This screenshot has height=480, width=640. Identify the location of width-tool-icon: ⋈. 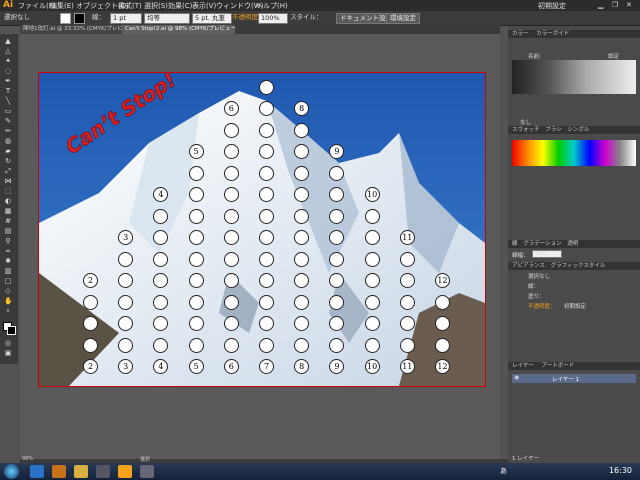
(8, 181).